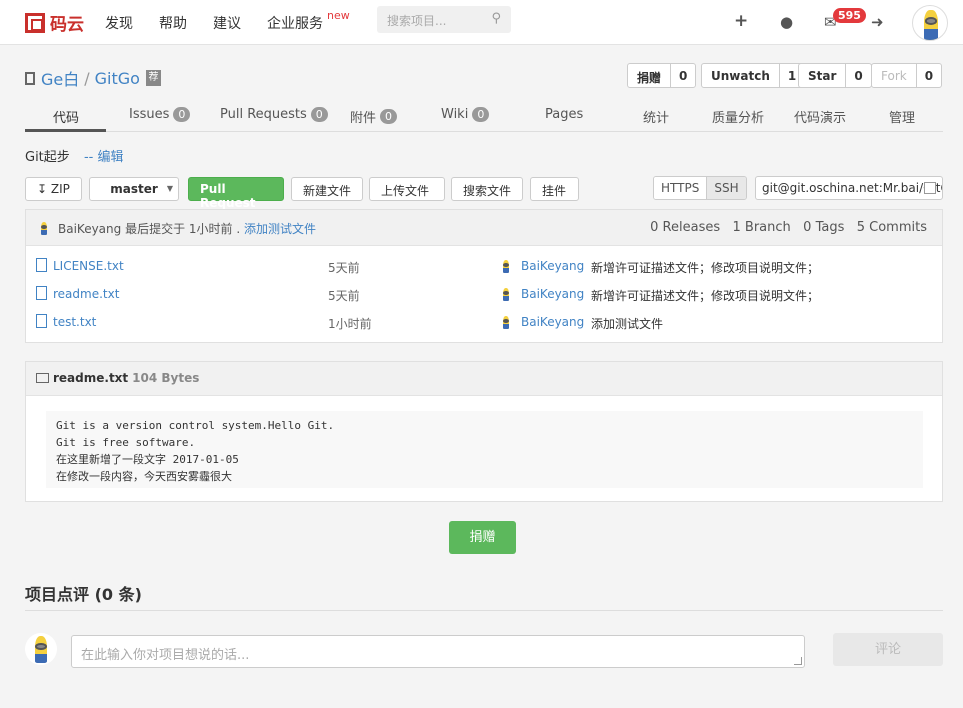  What do you see at coordinates (338, 15) in the screenshot?
I see `new-badge: new` at bounding box center [338, 15].